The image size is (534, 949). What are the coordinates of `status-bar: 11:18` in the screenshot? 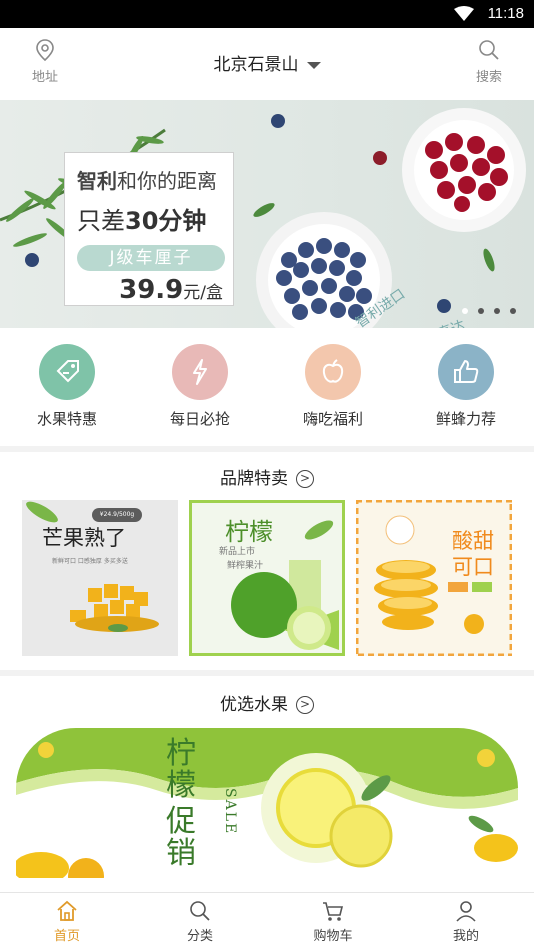 It's located at (267, 14).